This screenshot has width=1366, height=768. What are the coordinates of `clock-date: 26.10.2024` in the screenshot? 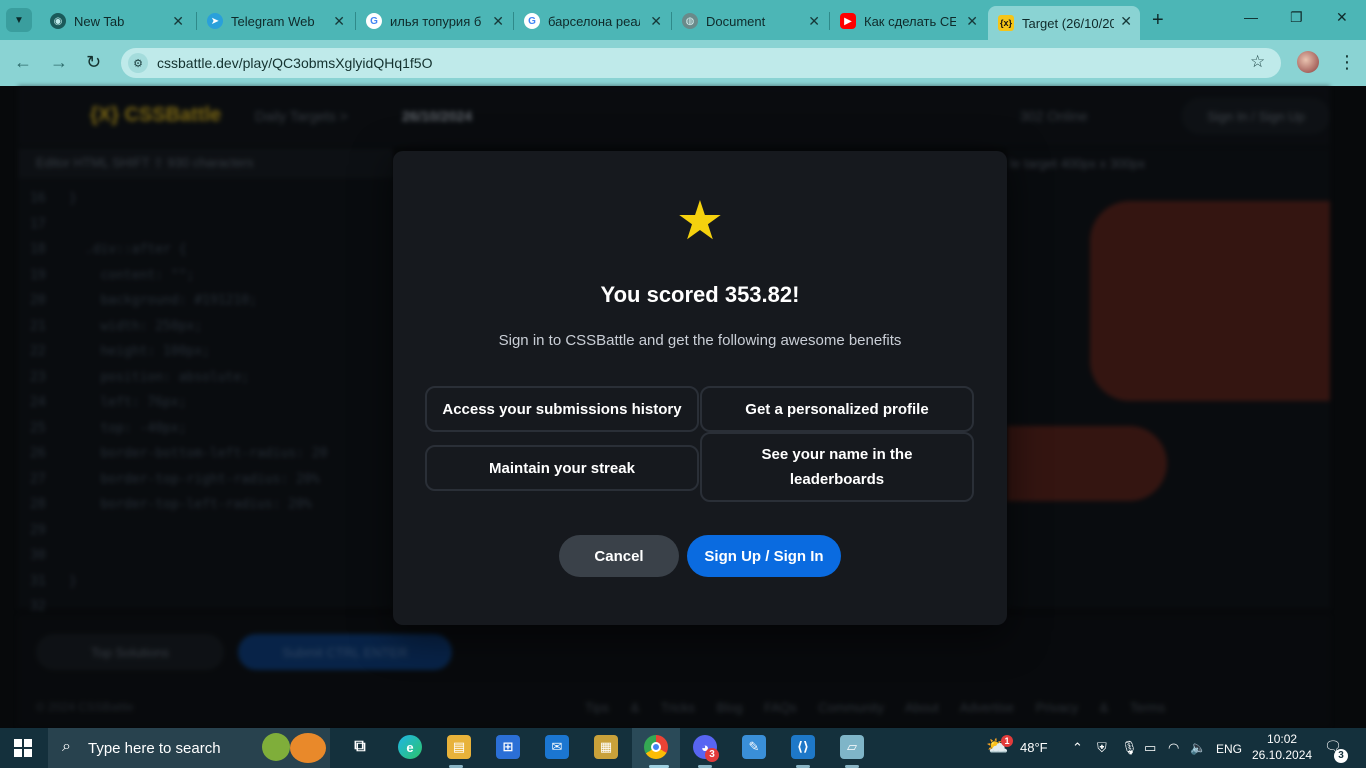 It's located at (1282, 755).